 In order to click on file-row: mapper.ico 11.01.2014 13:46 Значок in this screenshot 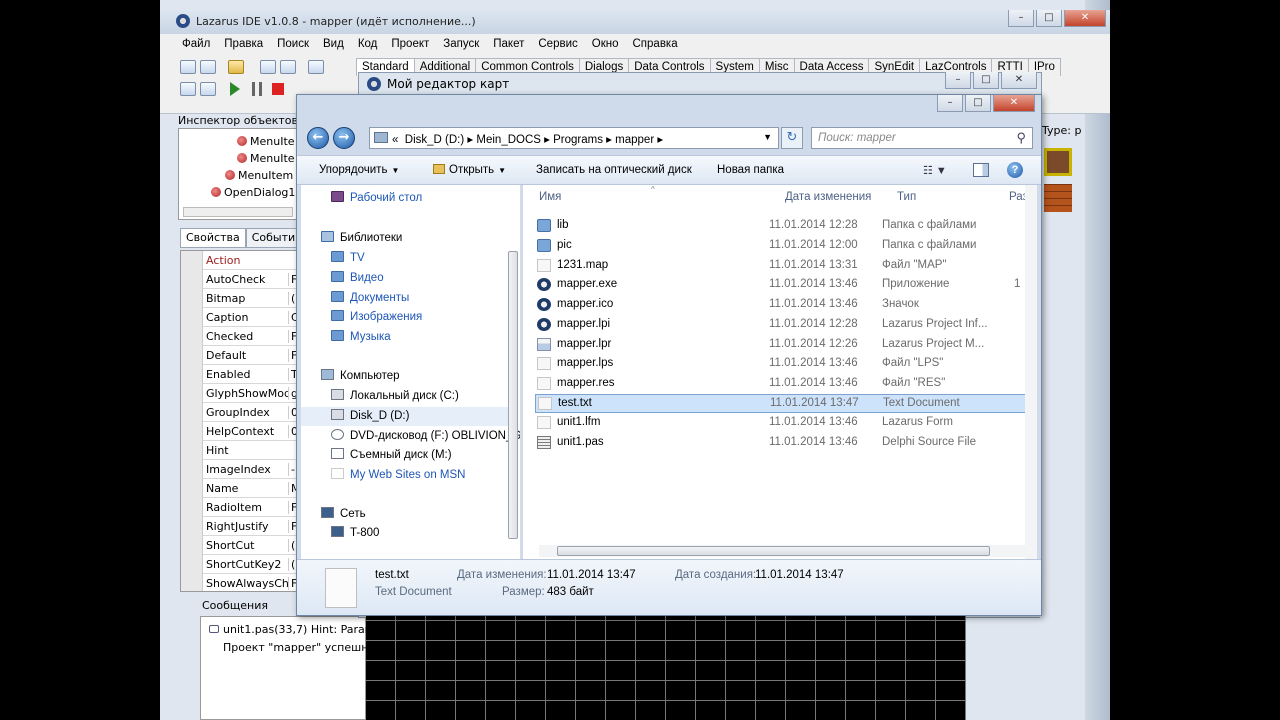, I will do `click(786, 305)`.